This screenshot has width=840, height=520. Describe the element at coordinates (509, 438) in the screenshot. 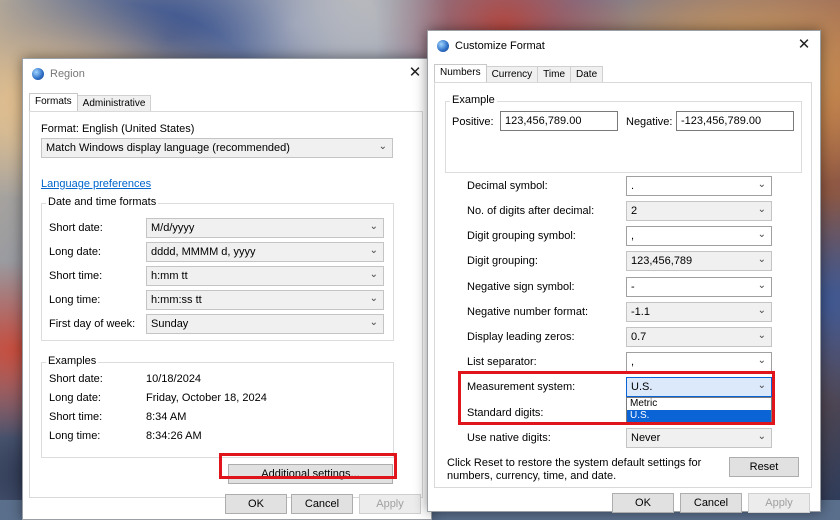

I see `native-digits-label: Use native digits:` at that location.